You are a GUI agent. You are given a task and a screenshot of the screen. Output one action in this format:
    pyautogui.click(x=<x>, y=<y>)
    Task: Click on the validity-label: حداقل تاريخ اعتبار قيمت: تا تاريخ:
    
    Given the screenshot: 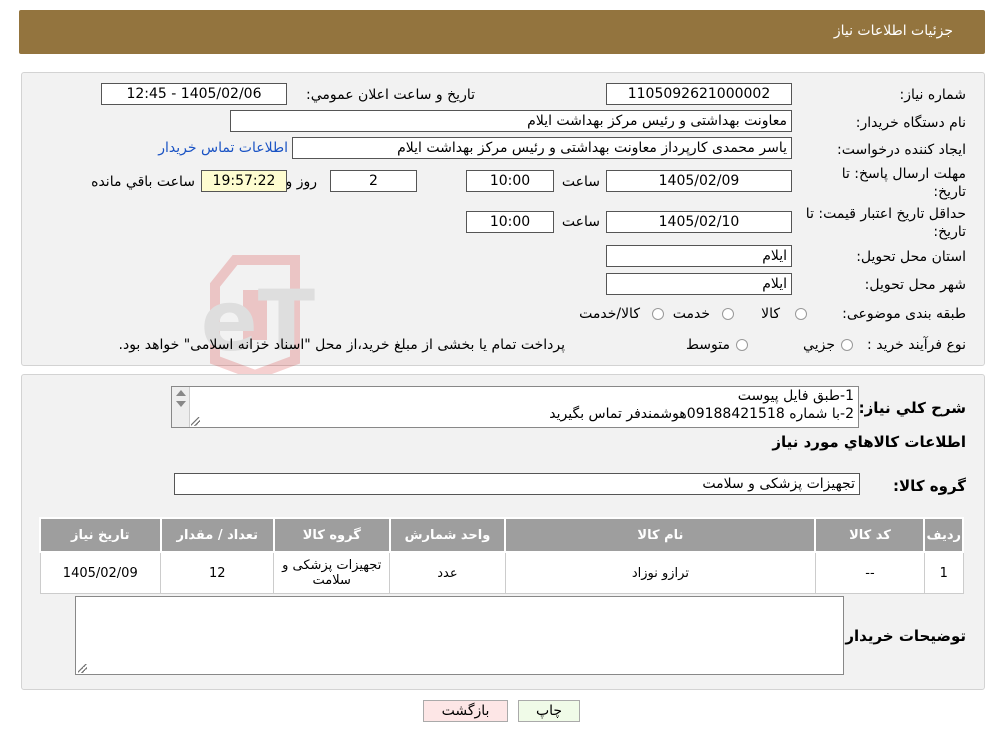 What is the action you would take?
    pyautogui.click(x=885, y=223)
    